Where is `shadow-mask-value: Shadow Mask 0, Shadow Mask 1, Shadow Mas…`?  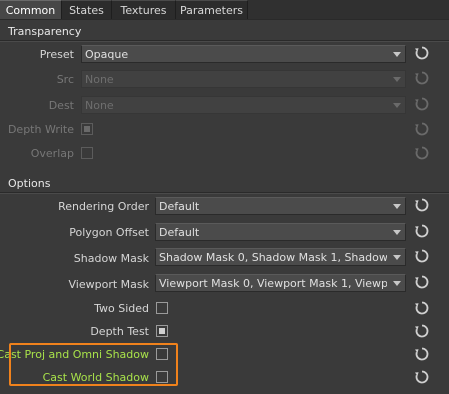 shadow-mask-value: Shadow Mask 0, Shadow Mask 1, Shadow Mas… is located at coordinates (273, 257).